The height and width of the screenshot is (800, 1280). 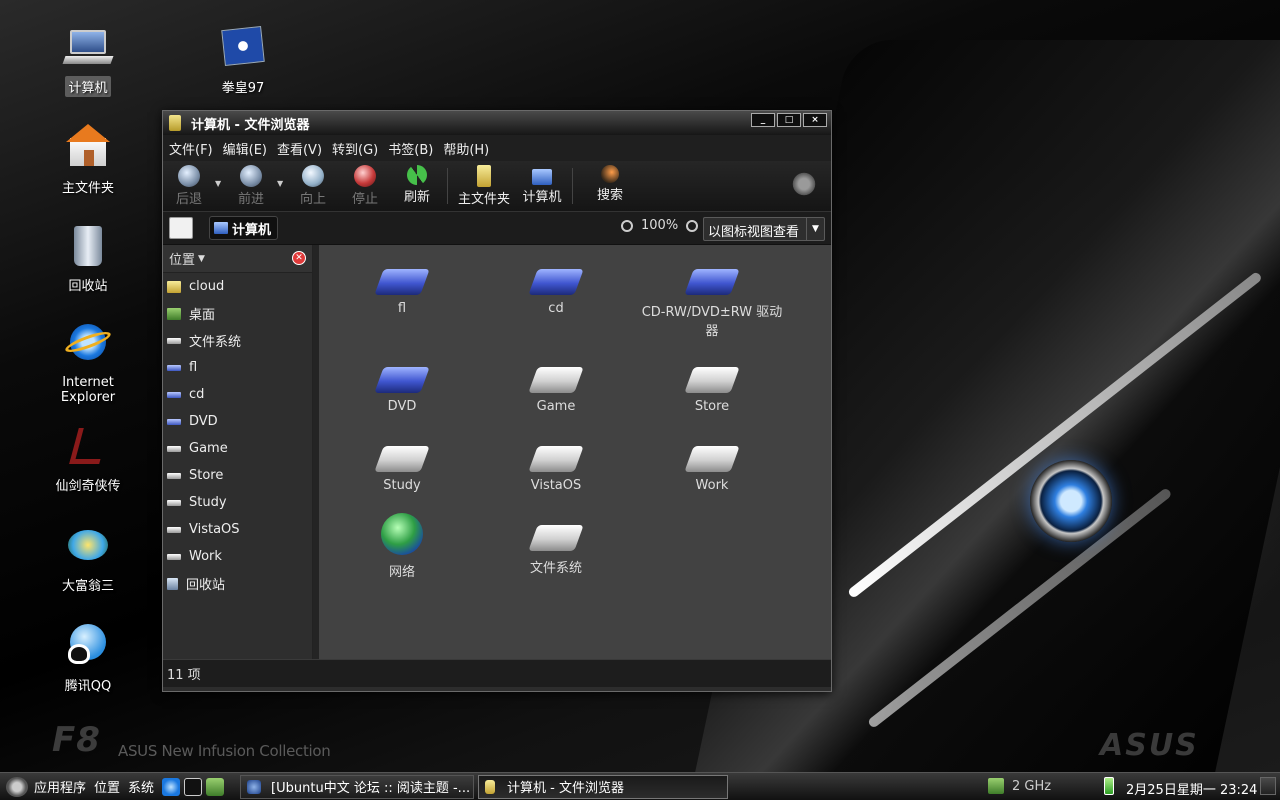 What do you see at coordinates (556, 390) in the screenshot?
I see `file-item-game: Game` at bounding box center [556, 390].